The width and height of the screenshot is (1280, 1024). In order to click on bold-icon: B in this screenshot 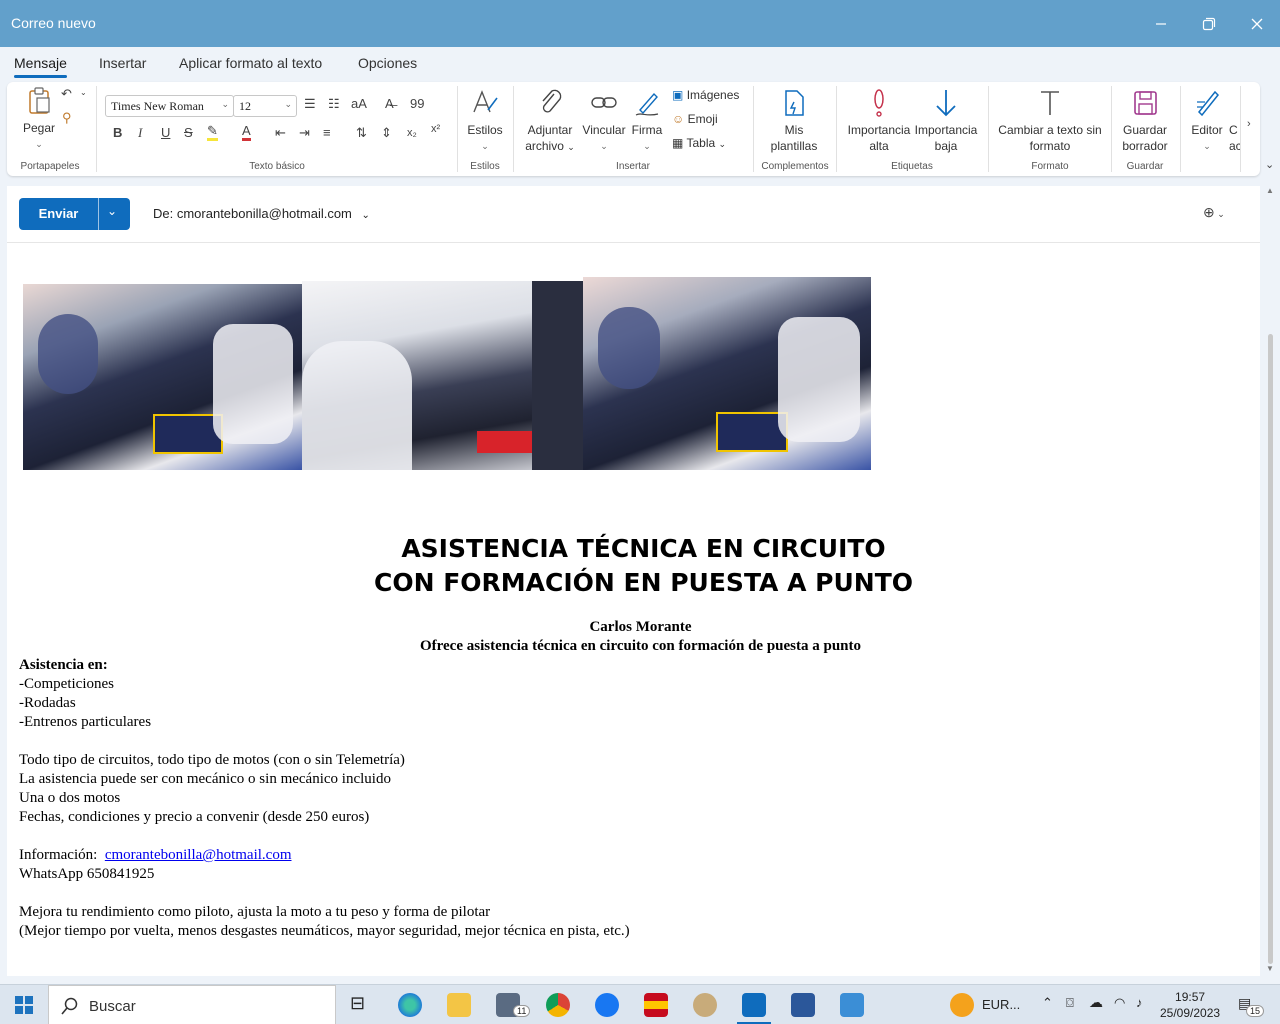, I will do `click(117, 132)`.